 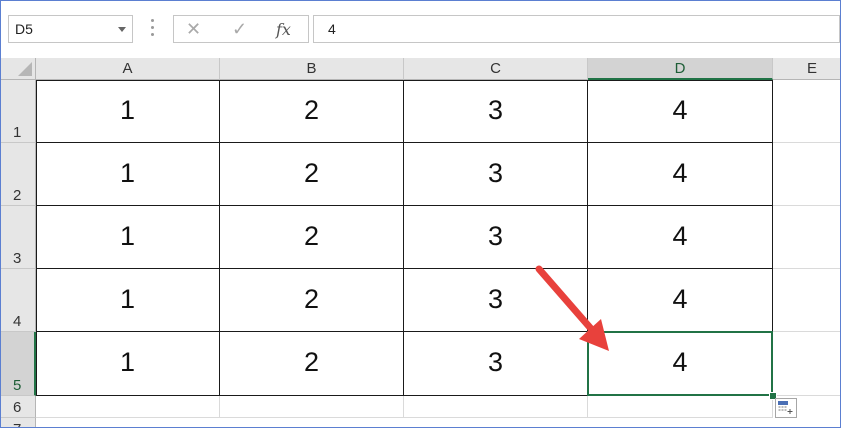 I want to click on cell-a5: 1, so click(x=128, y=364).